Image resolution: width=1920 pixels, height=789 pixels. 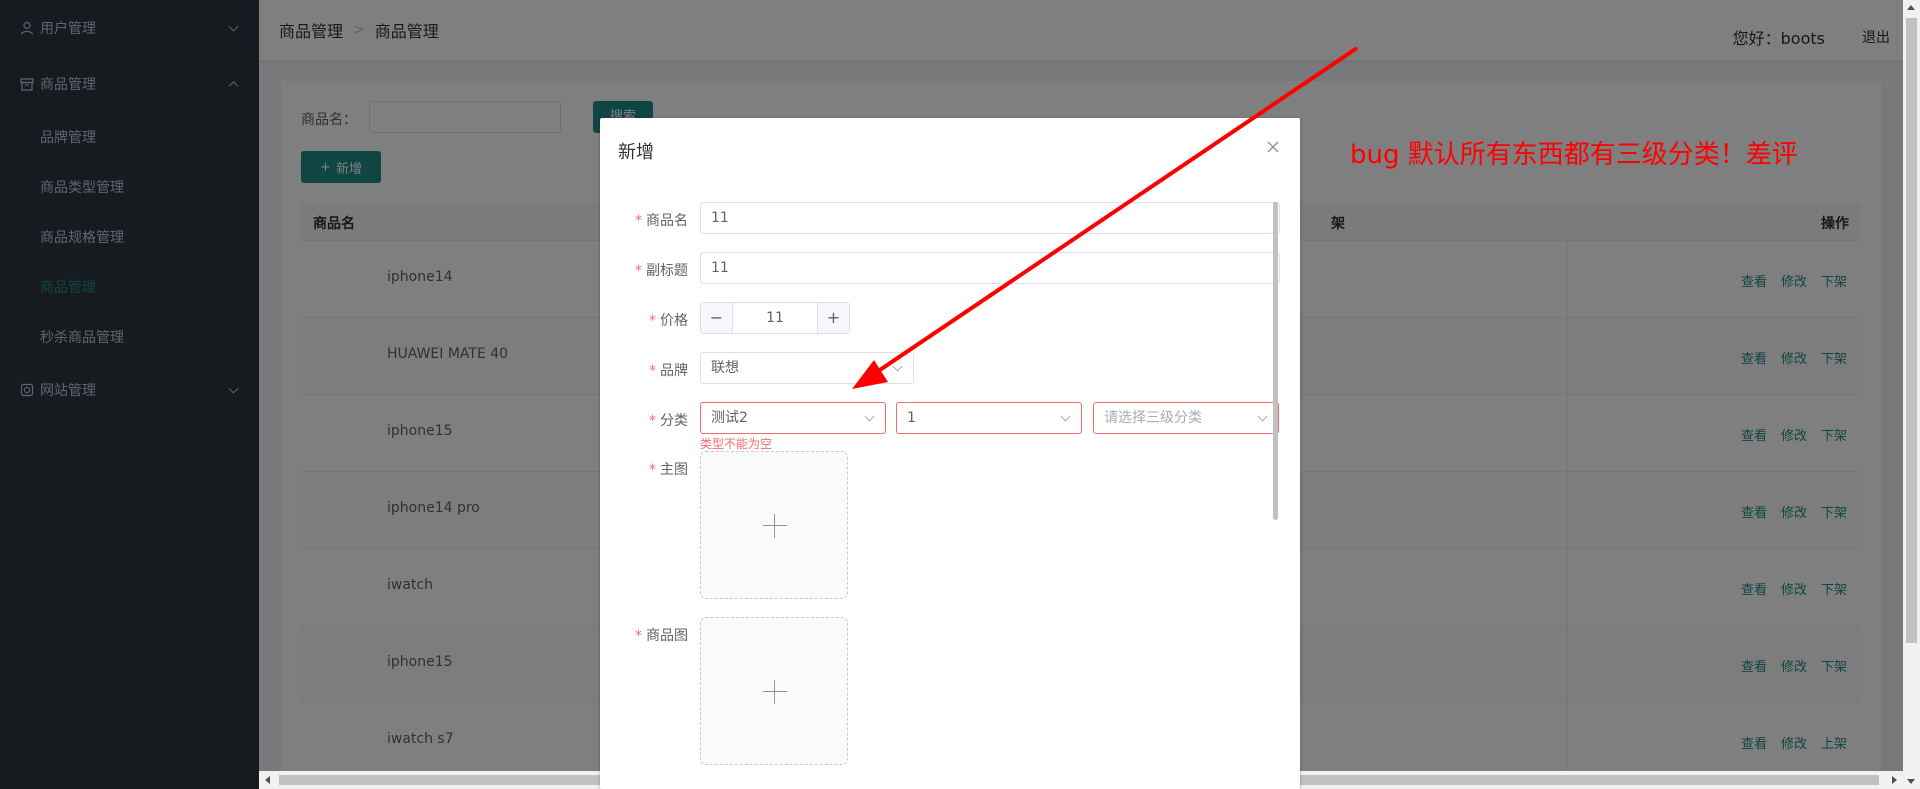 I want to click on field-label-text: 品牌, so click(x=674, y=371).